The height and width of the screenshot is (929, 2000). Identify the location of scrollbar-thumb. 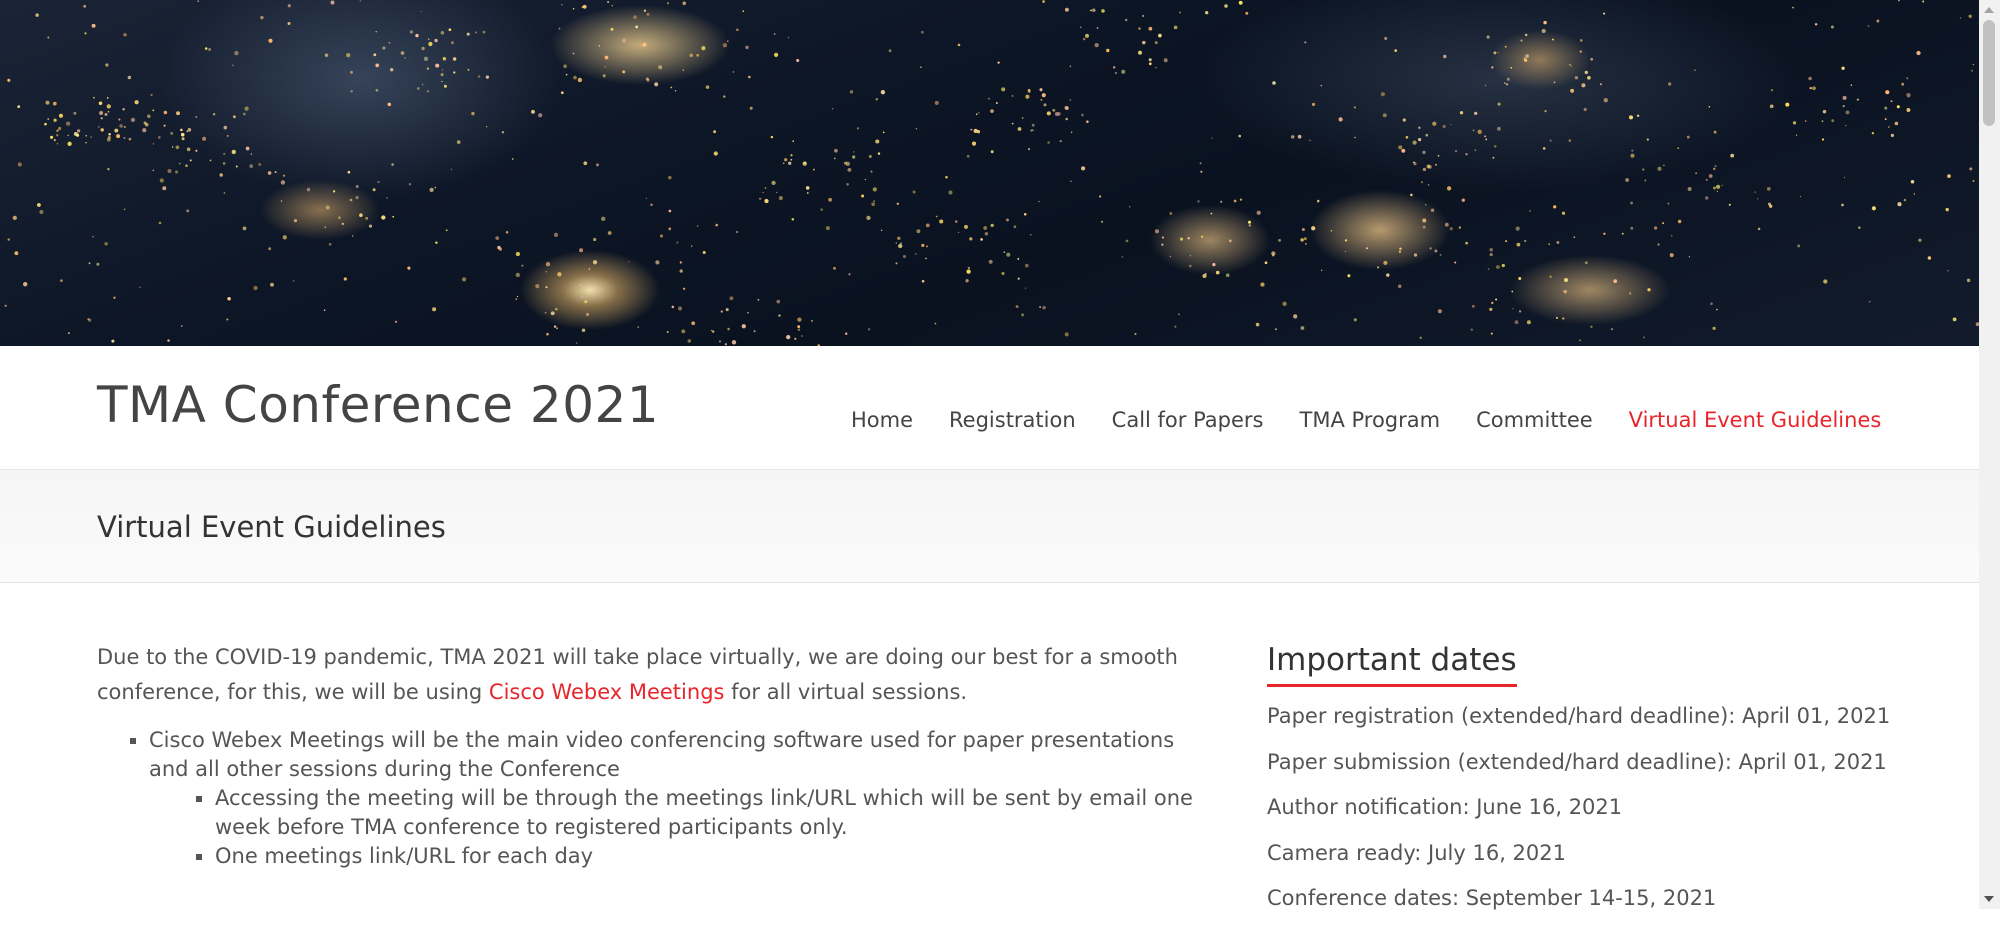
(1989, 73).